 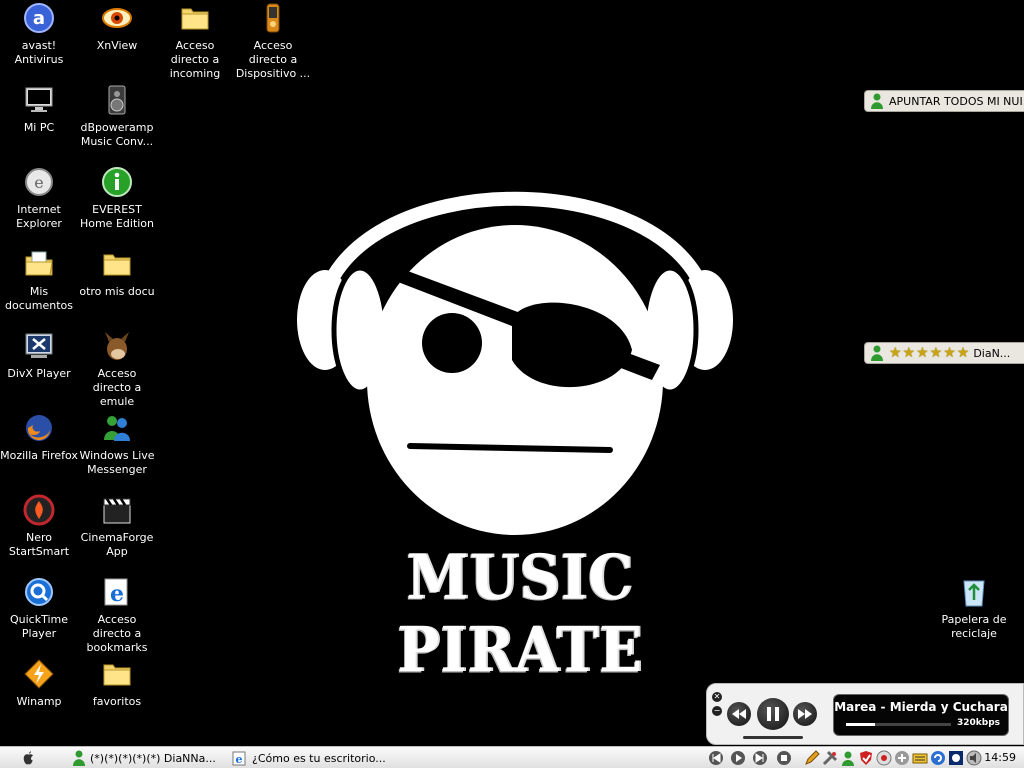 What do you see at coordinates (974, 626) in the screenshot?
I see `icon-label: Papelera de reciclaje` at bounding box center [974, 626].